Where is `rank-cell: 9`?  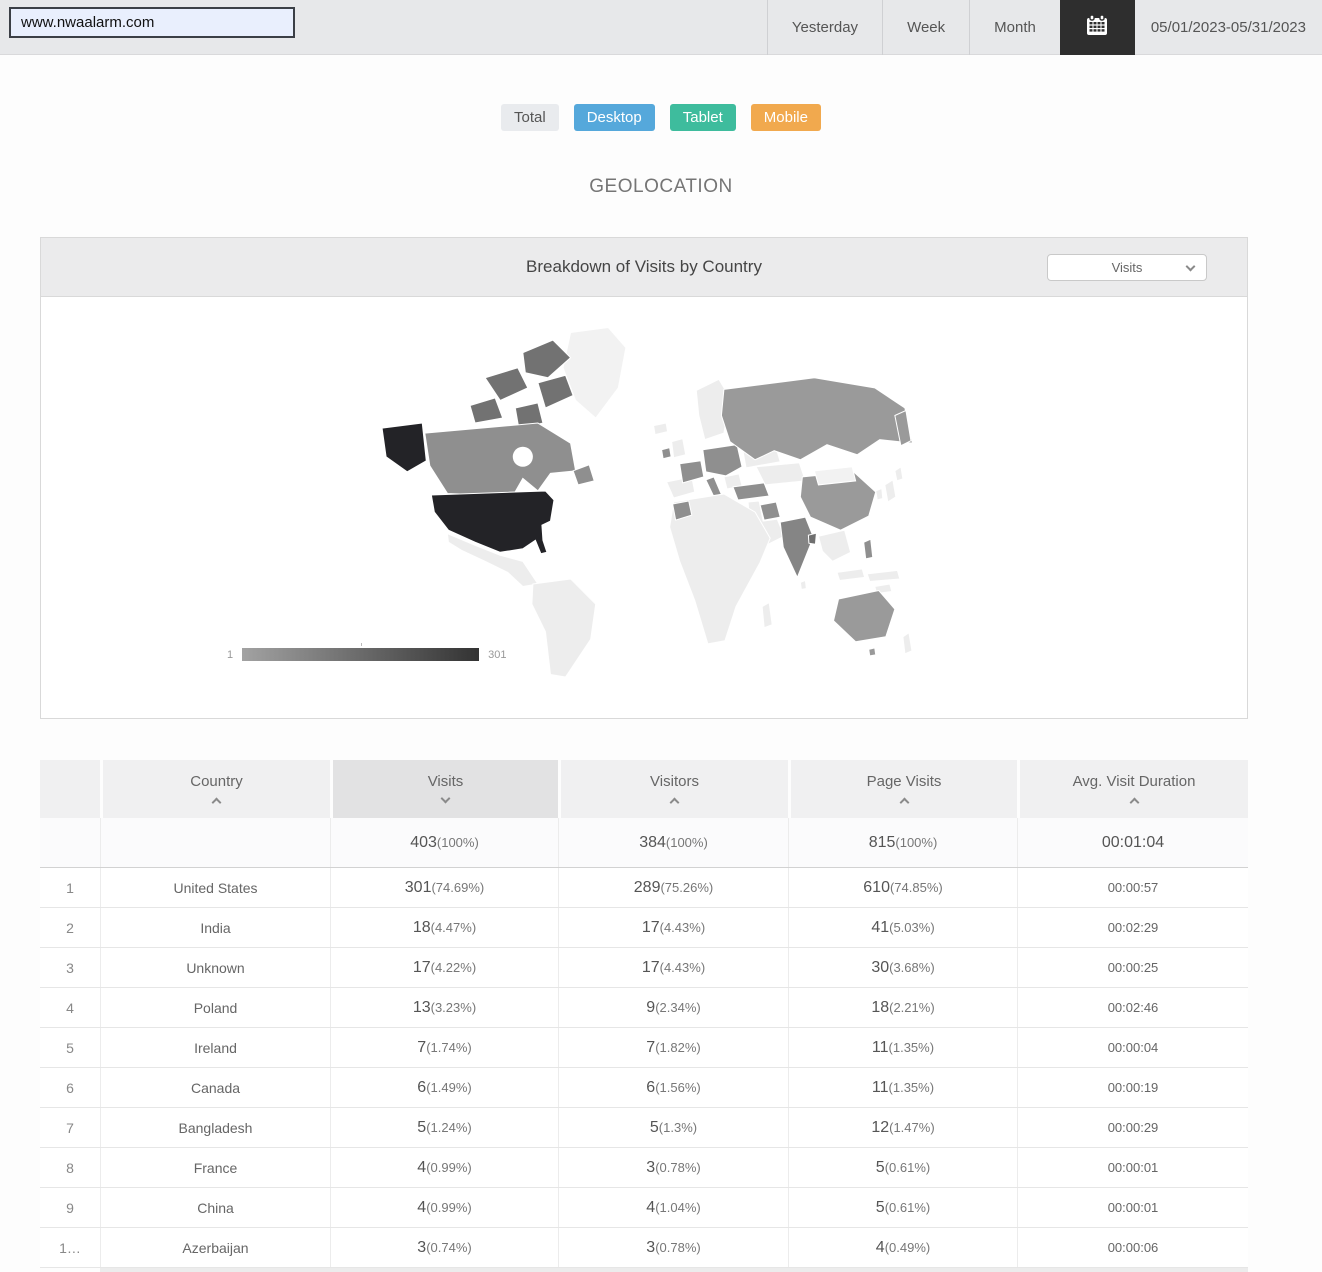
rank-cell: 9 is located at coordinates (70, 1207).